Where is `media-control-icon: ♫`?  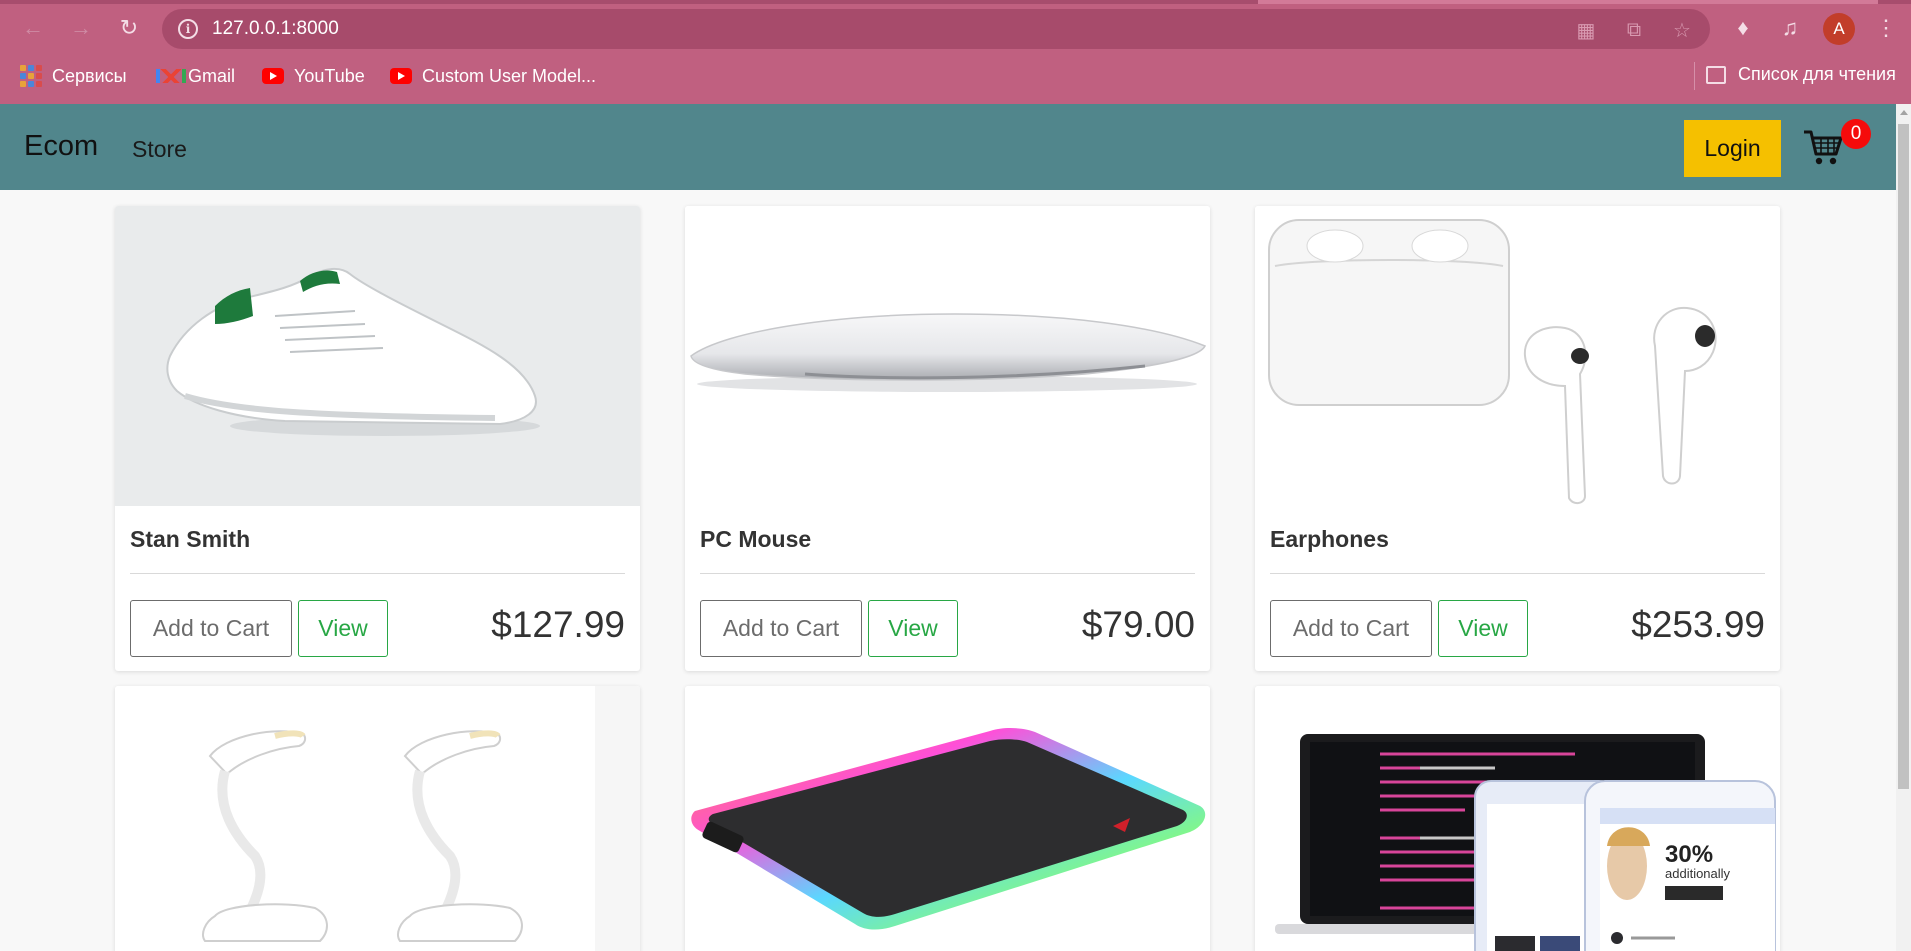 media-control-icon: ♫ is located at coordinates (1790, 28).